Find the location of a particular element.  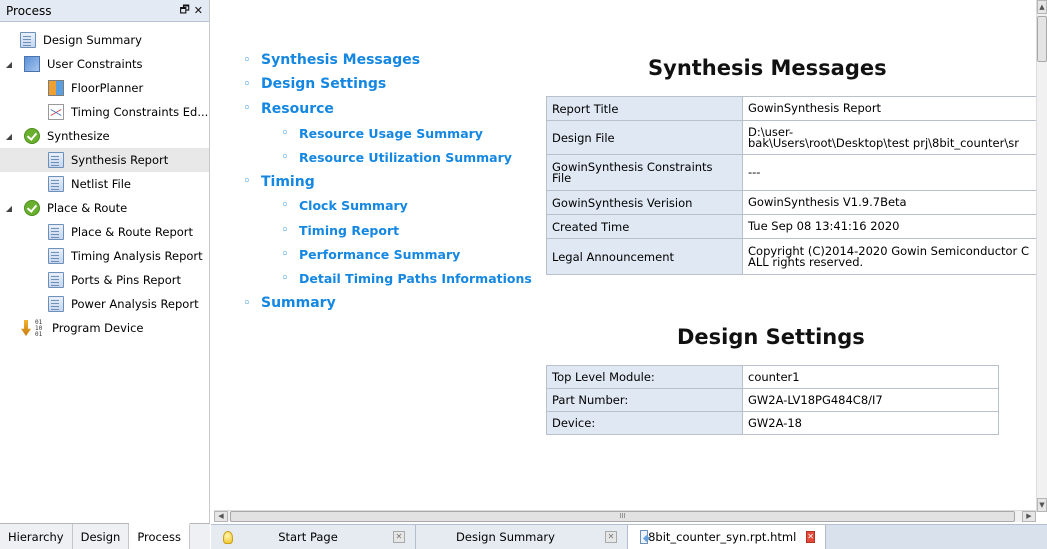

vertical-scrollbar: ▲ ▼ is located at coordinates (1041, 256).